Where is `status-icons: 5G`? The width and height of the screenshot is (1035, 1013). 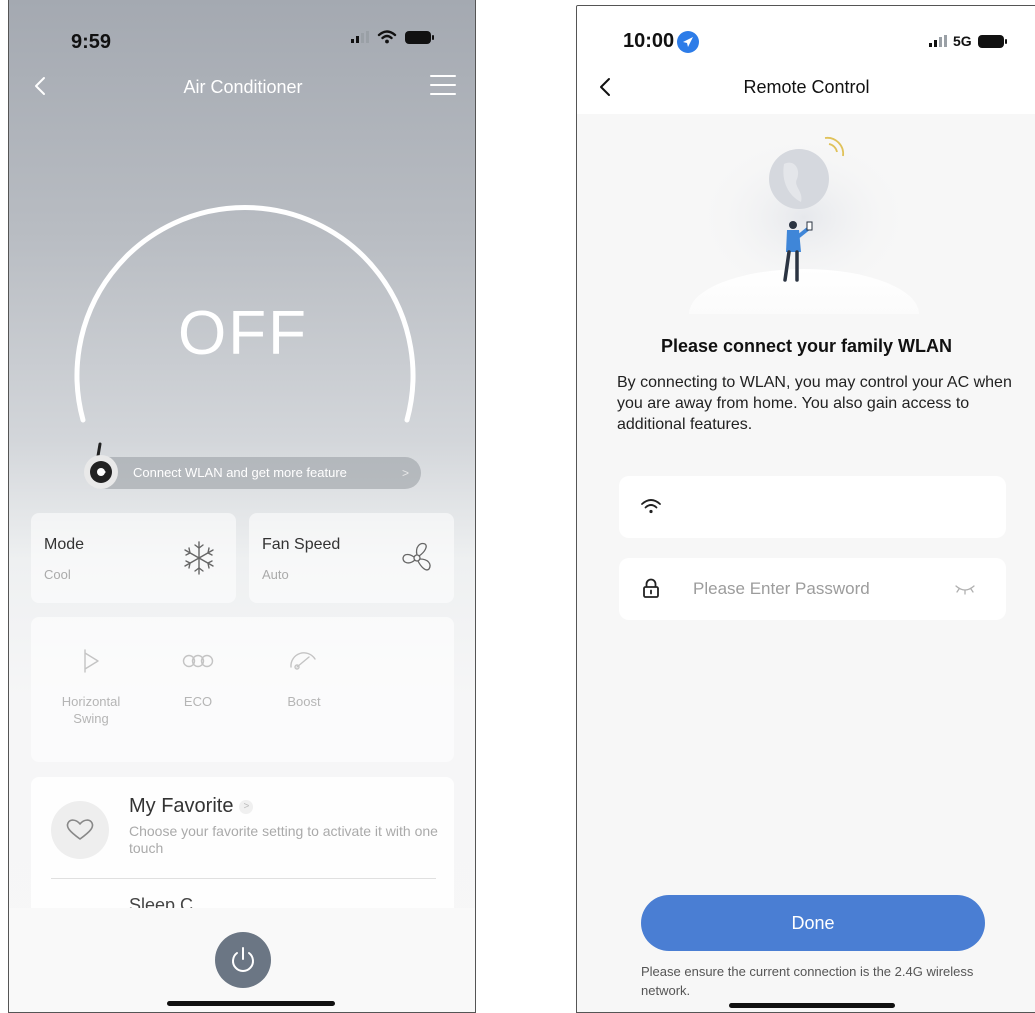 status-icons: 5G is located at coordinates (968, 41).